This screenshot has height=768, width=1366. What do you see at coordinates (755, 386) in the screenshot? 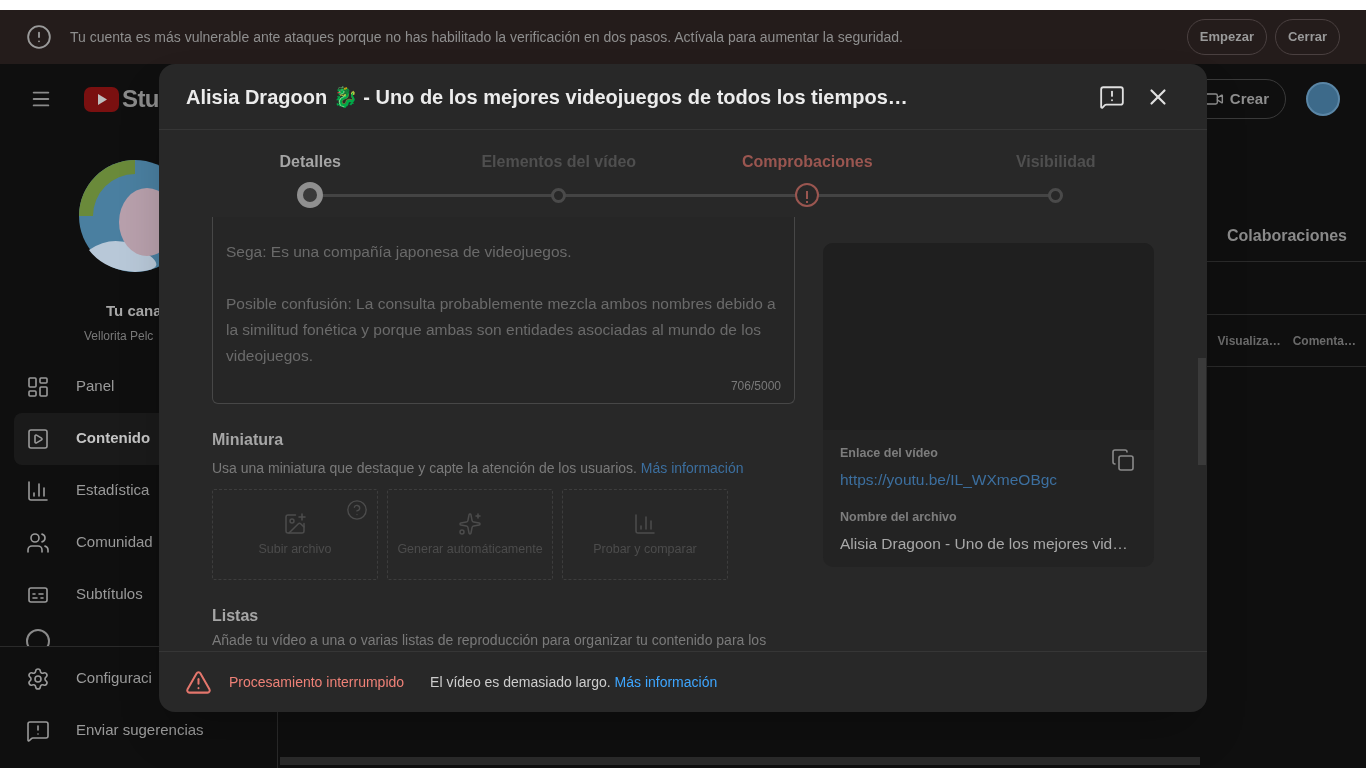
I see `character-counter: 706/5000` at bounding box center [755, 386].